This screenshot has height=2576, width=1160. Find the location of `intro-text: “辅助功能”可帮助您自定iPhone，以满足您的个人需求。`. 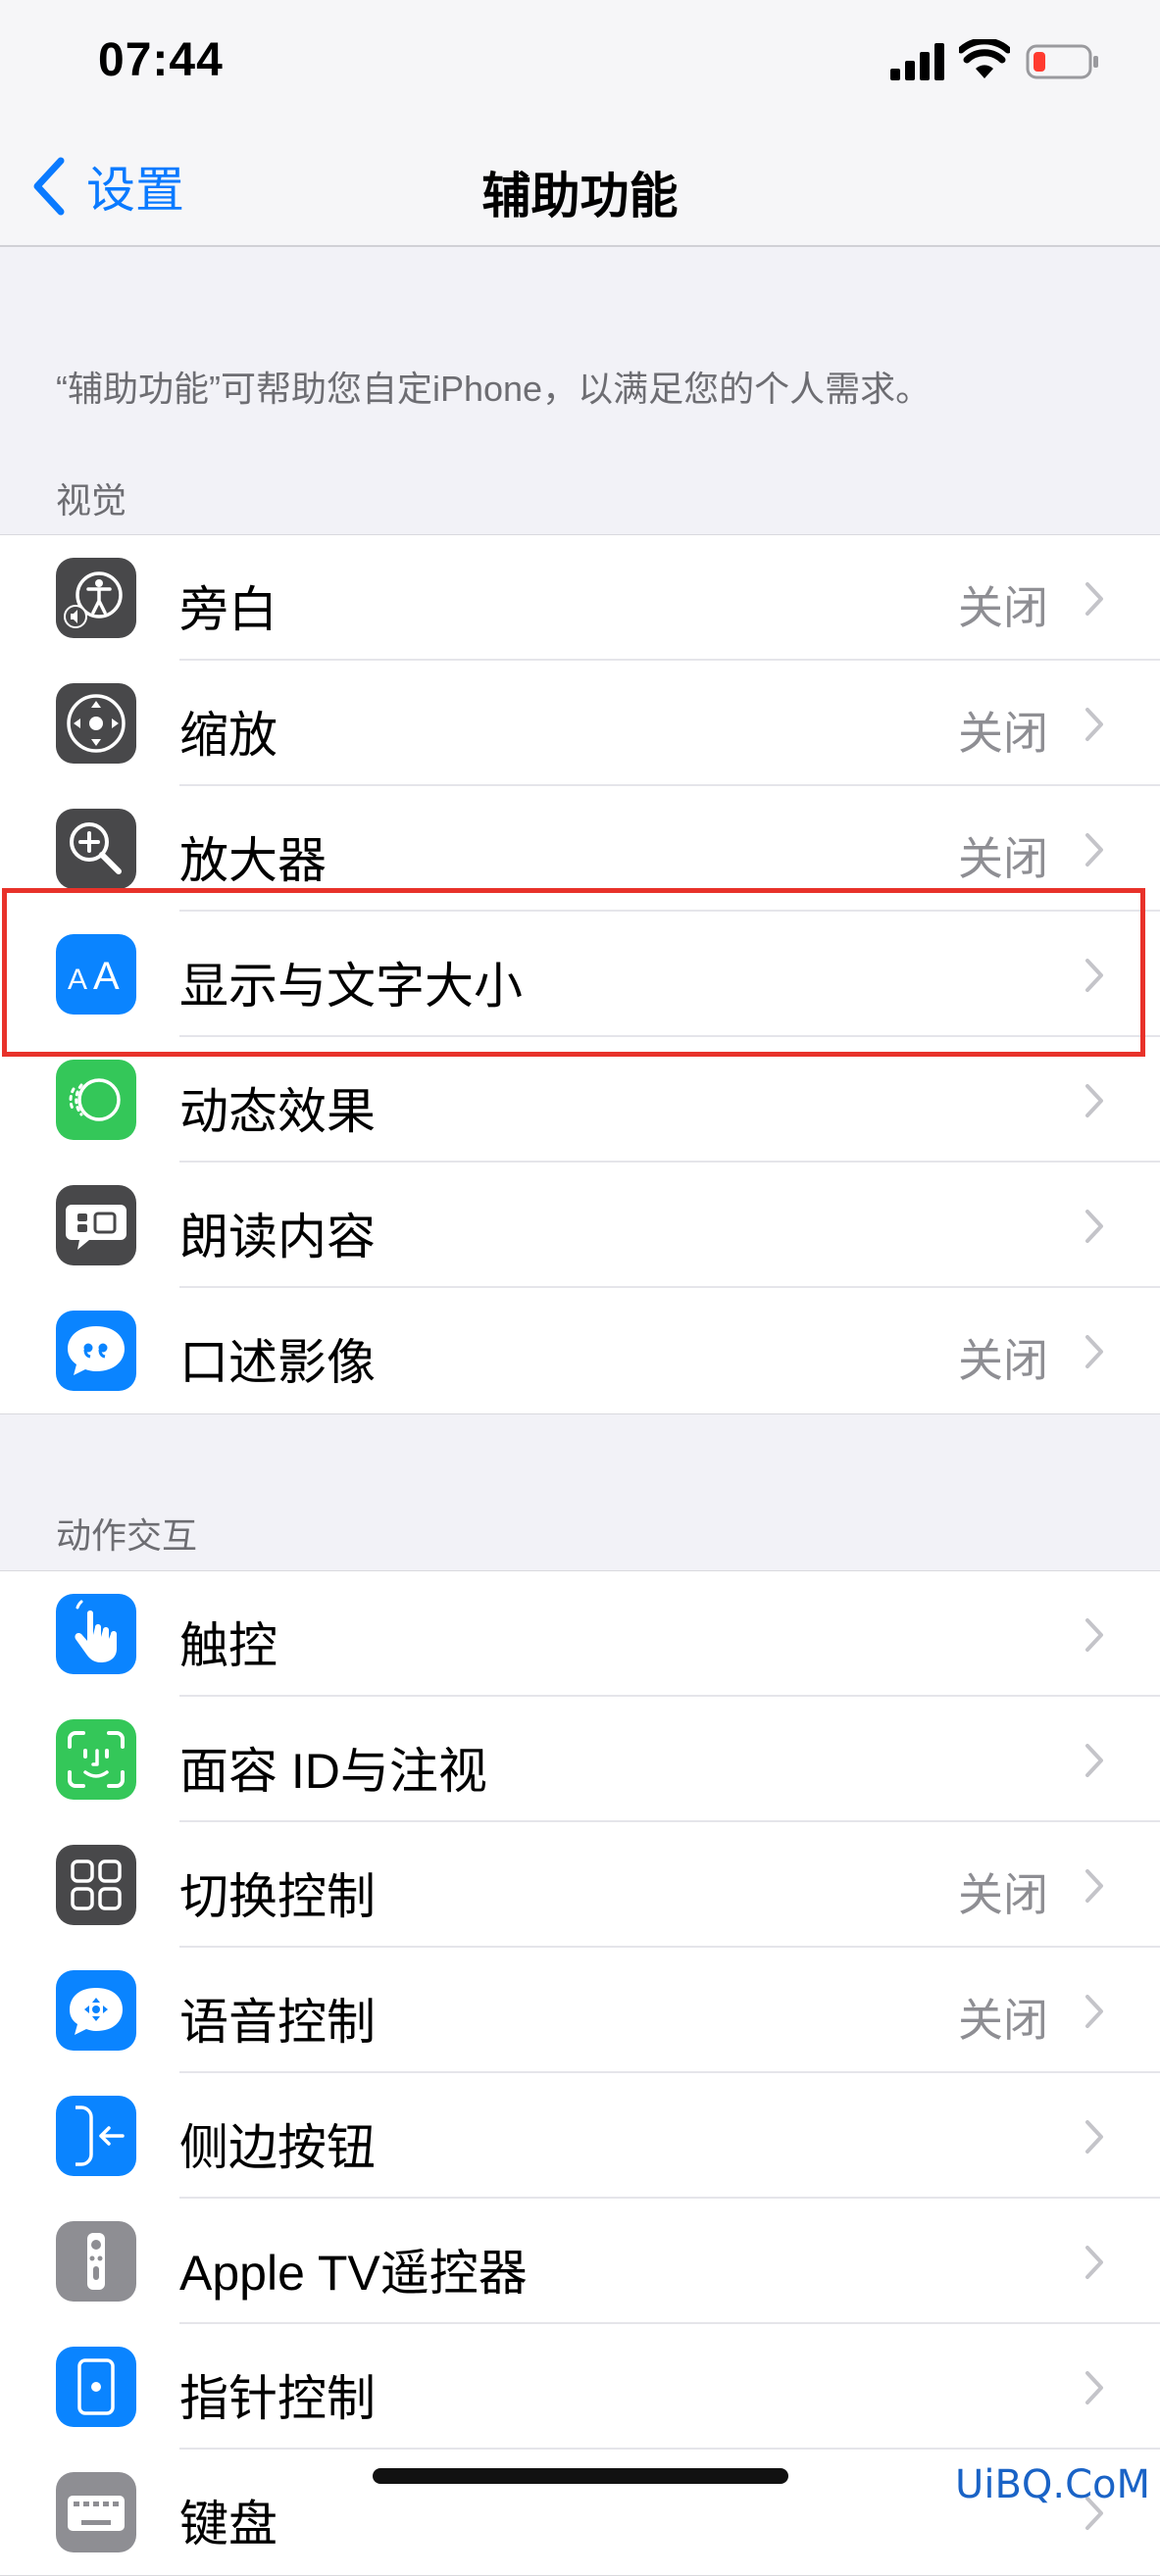

intro-text: “辅助功能”可帮助您自定iPhone，以满足您的个人需求。 is located at coordinates (494, 389).